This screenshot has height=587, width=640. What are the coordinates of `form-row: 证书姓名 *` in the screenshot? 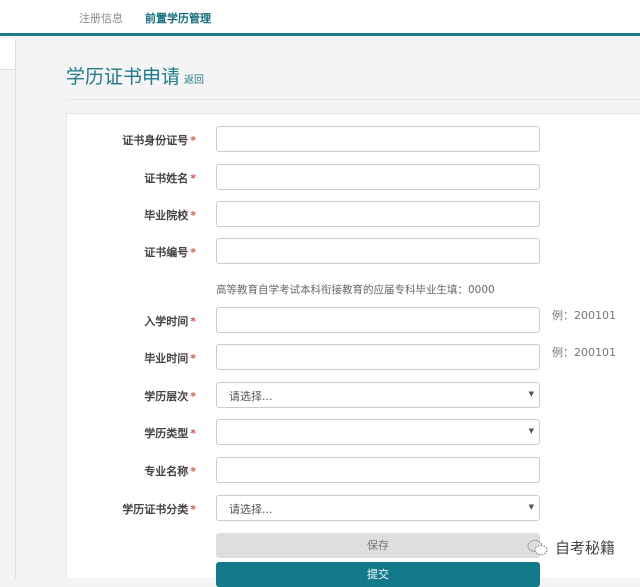 It's located at (320, 177).